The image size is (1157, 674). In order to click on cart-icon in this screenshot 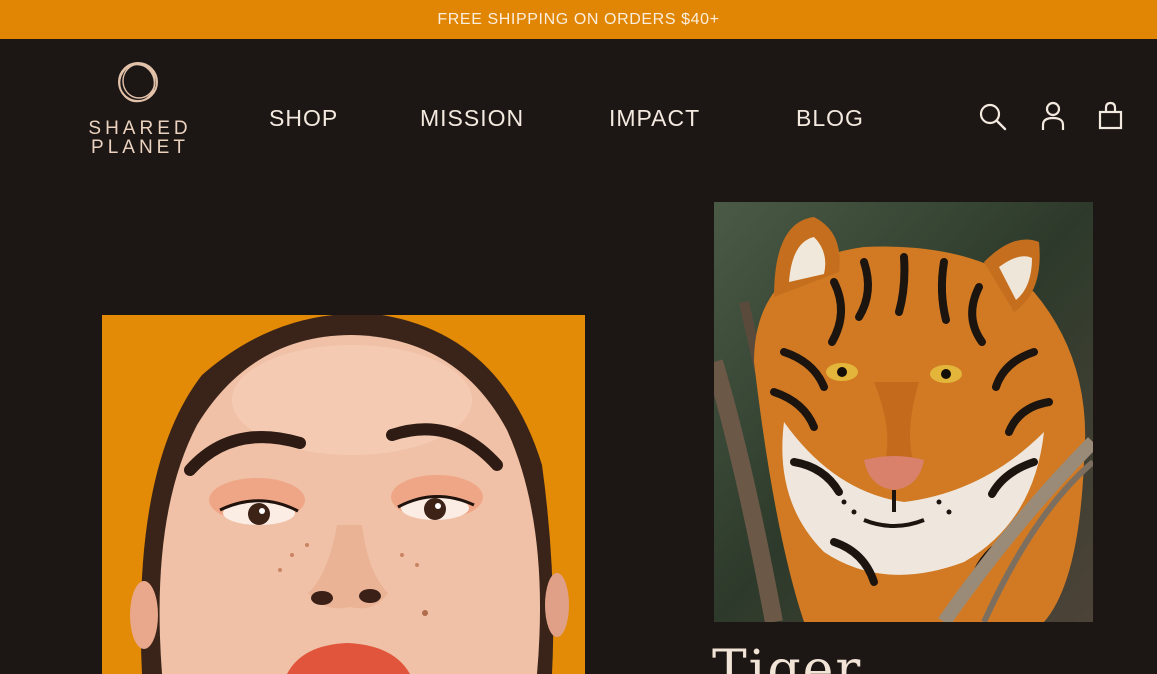, I will do `click(1110, 115)`.